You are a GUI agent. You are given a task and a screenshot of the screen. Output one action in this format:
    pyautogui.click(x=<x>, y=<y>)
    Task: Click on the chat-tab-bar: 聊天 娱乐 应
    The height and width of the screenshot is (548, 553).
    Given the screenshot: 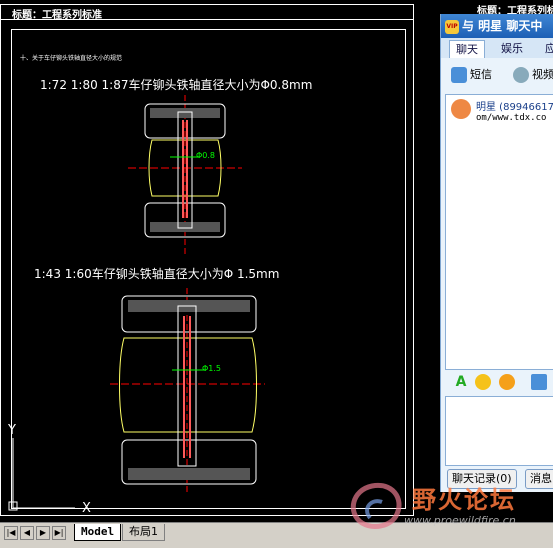 What is the action you would take?
    pyautogui.click(x=497, y=48)
    